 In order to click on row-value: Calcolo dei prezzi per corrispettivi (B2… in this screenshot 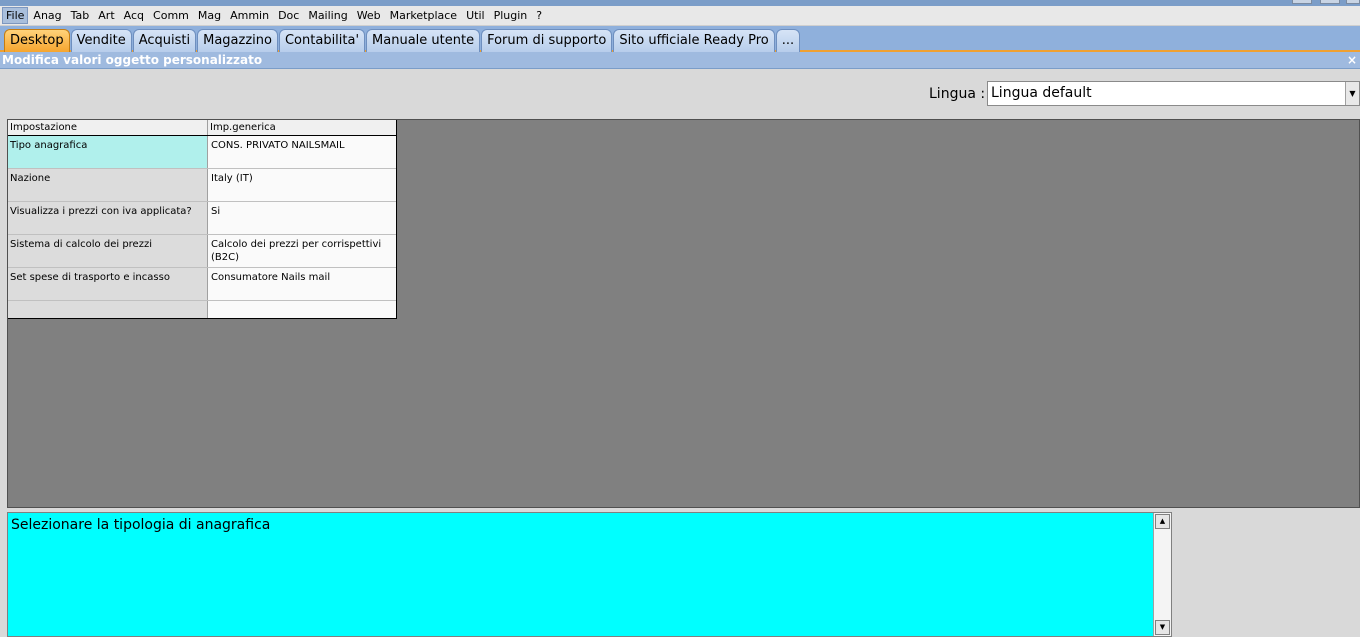, I will do `click(302, 251)`.